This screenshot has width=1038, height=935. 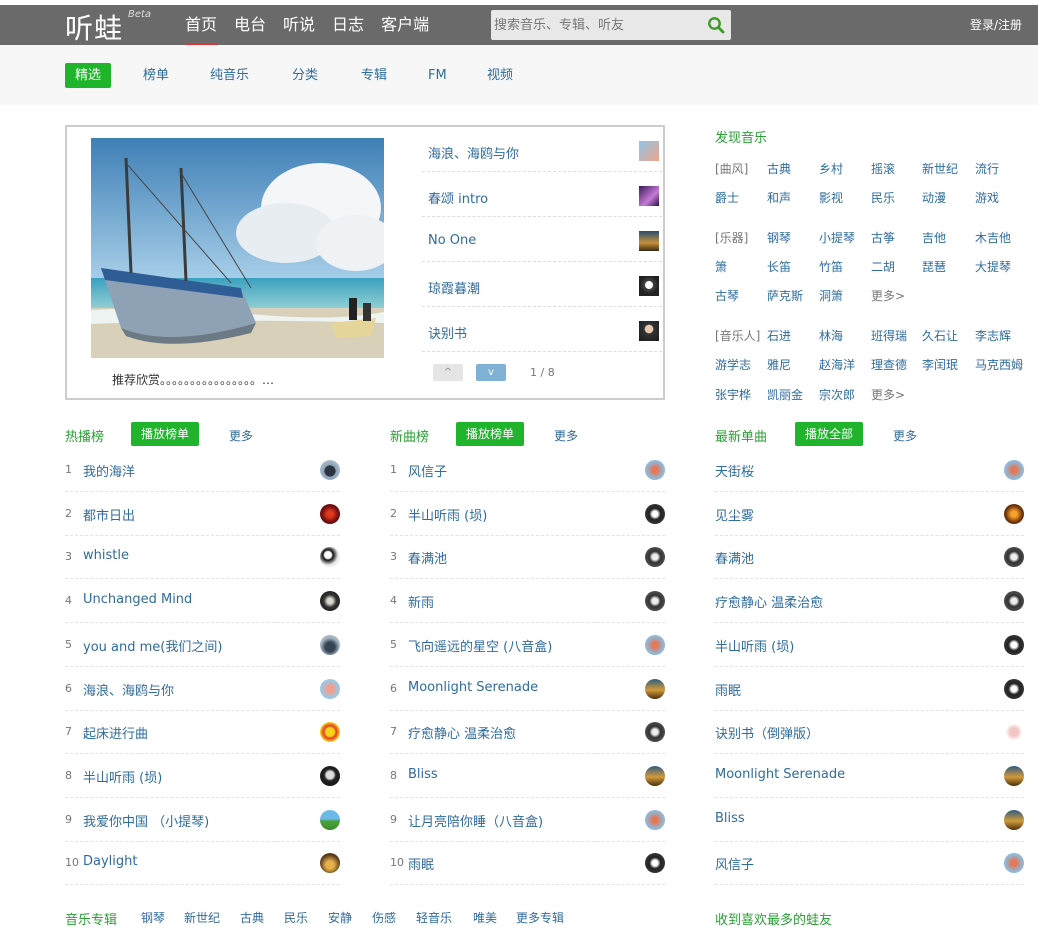 What do you see at coordinates (831, 295) in the screenshot?
I see `tag-link: 洞箫` at bounding box center [831, 295].